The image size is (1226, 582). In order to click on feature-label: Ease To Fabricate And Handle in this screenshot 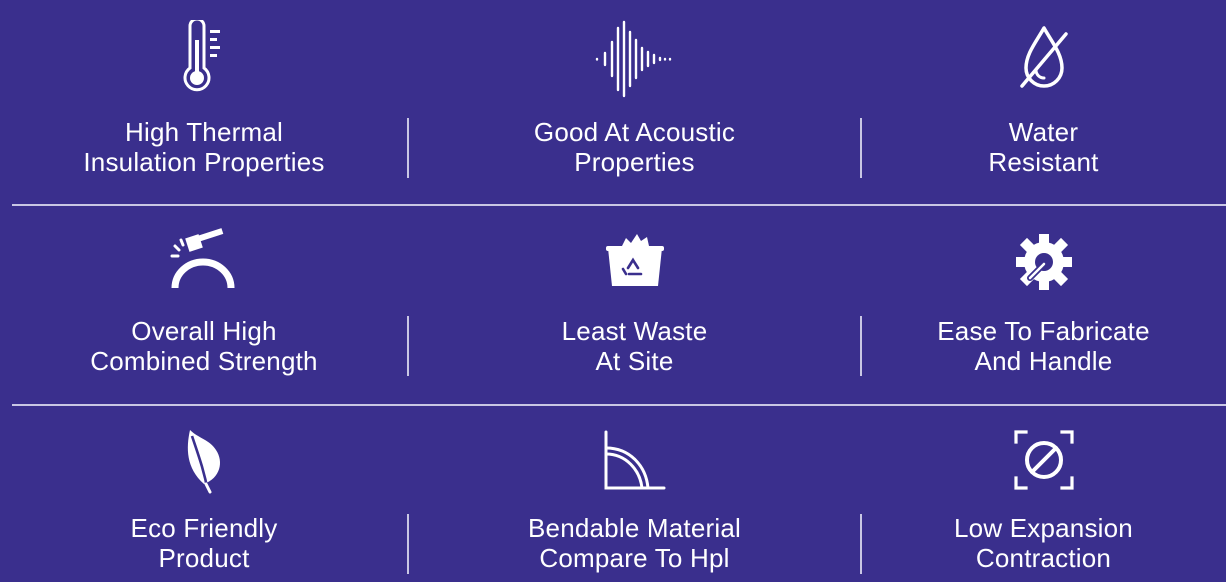, I will do `click(1043, 346)`.